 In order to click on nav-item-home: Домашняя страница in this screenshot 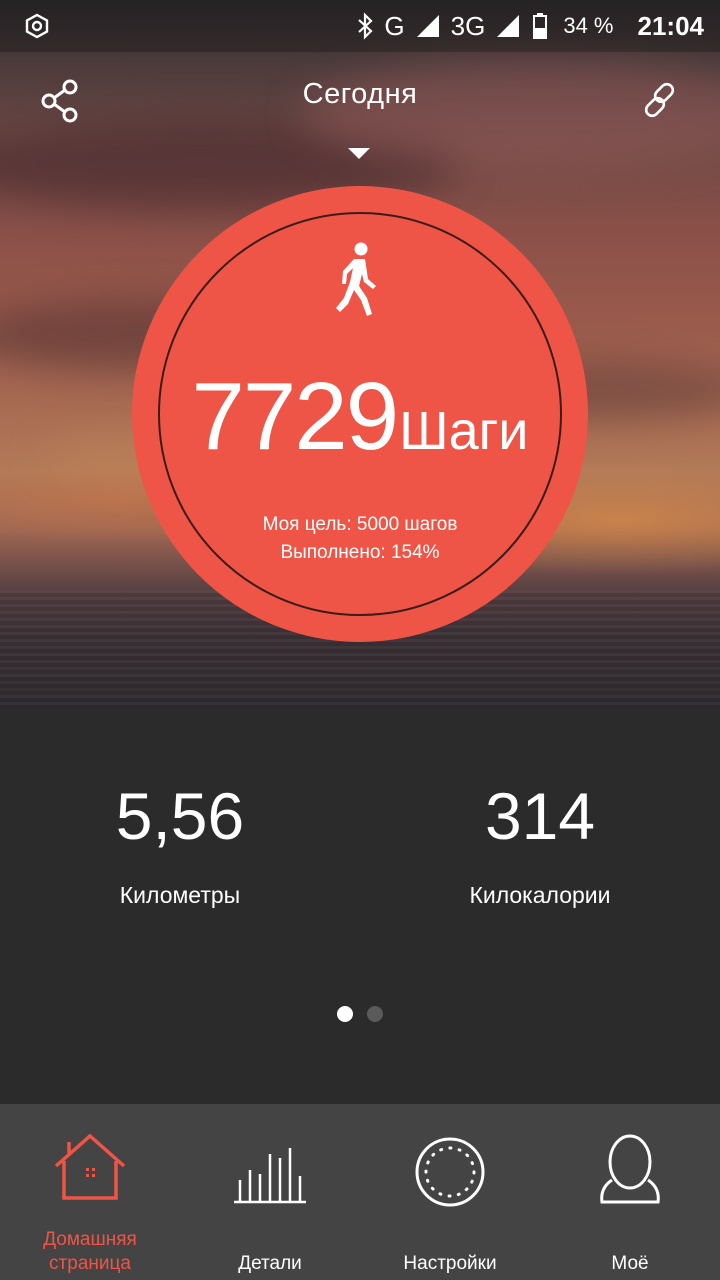, I will do `click(90, 1192)`.